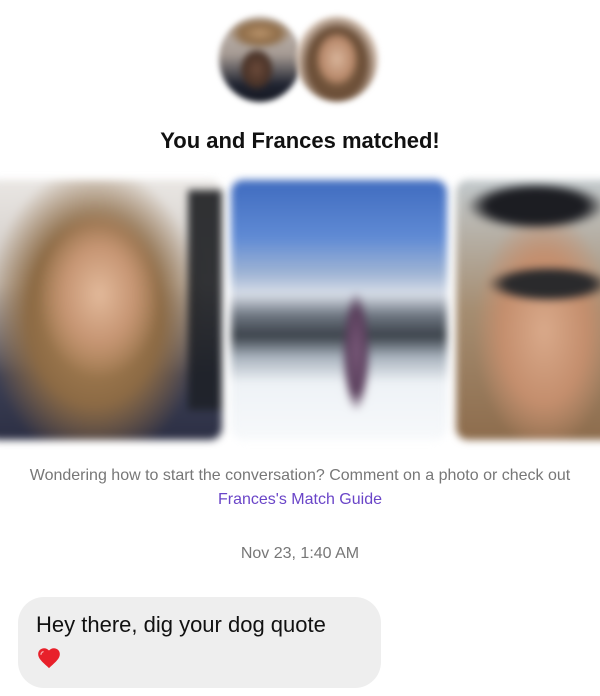  Describe the element at coordinates (300, 499) in the screenshot. I see `match-guide-link: Frances's Match Guide` at that location.